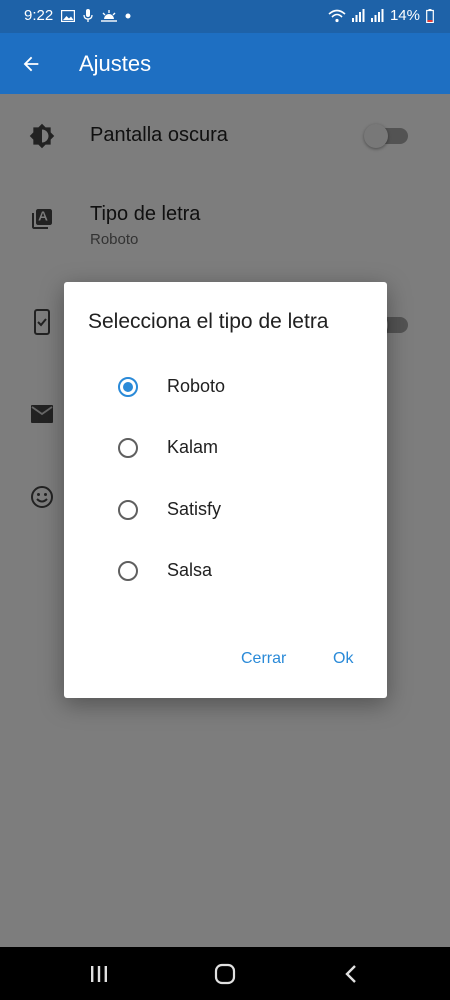 This screenshot has width=450, height=1000. What do you see at coordinates (343, 659) in the screenshot?
I see `ok-button: Ok` at bounding box center [343, 659].